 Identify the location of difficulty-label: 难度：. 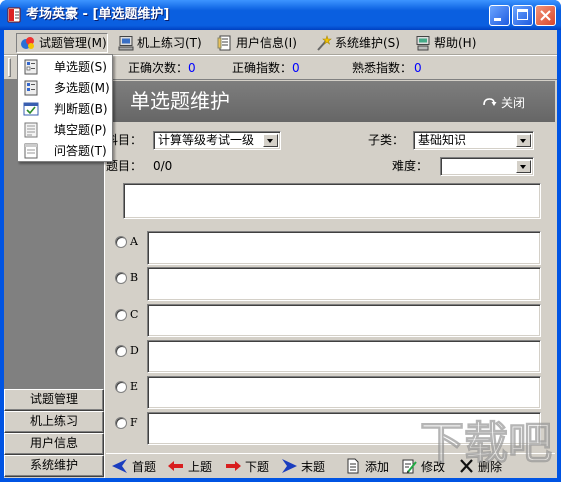
(410, 166).